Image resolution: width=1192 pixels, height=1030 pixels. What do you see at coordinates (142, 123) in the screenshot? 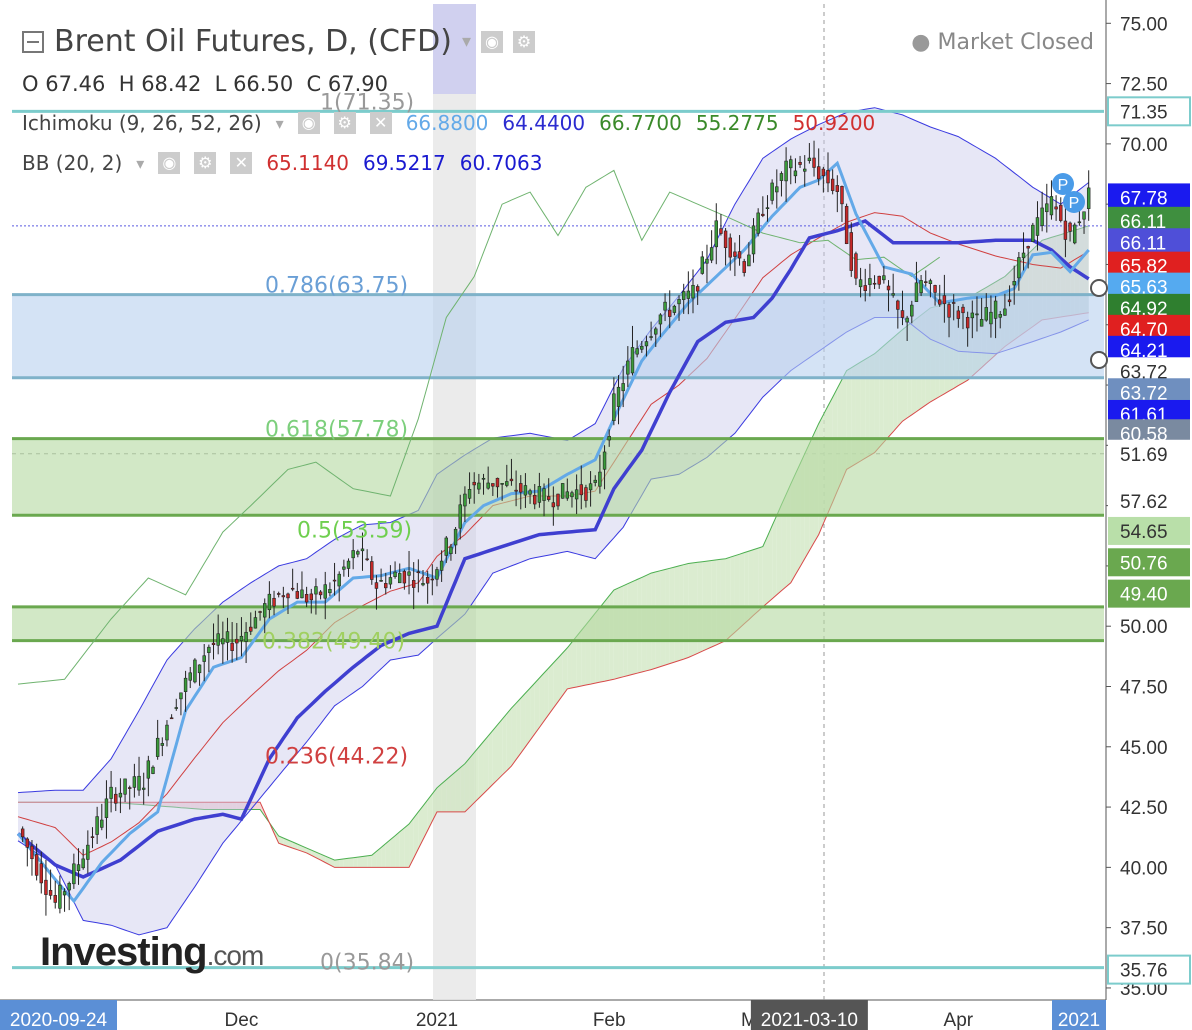
I see `ichimoku-label: Ichimoku (9, 26, 52, 26)` at bounding box center [142, 123].